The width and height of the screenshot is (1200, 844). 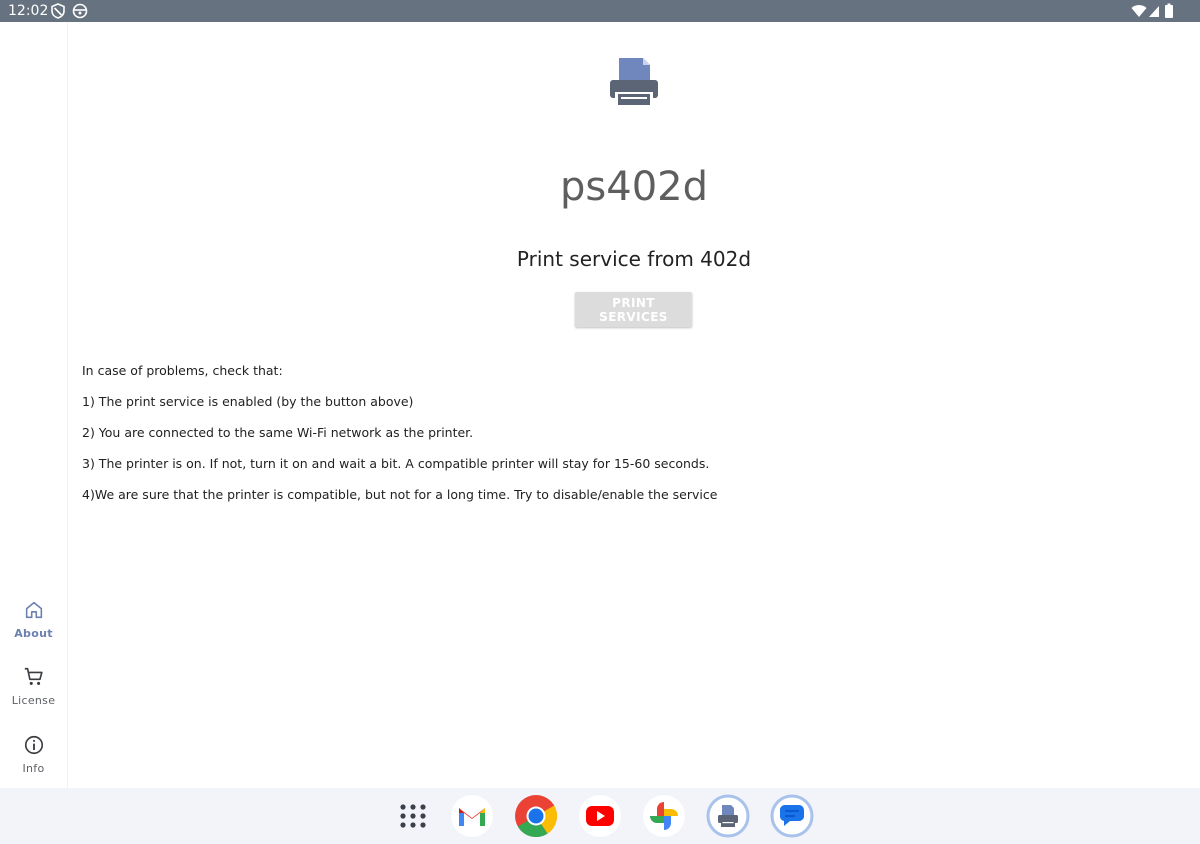 What do you see at coordinates (182, 370) in the screenshot?
I see `tips-intro: In case of problems, check that:` at bounding box center [182, 370].